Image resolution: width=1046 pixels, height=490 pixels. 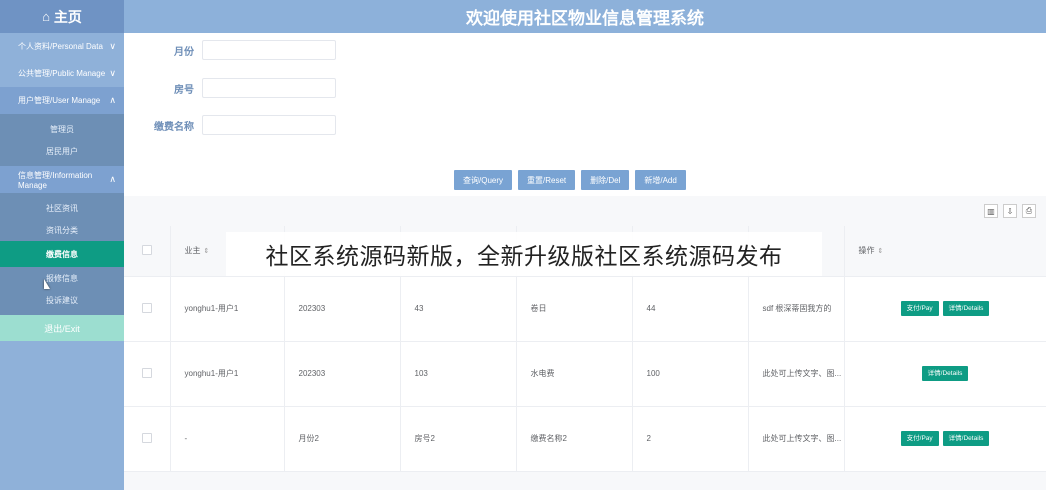 I want to click on banner-text: 社区系统源码新版，全新升级版社区系统源码发布, so click(x=524, y=257).